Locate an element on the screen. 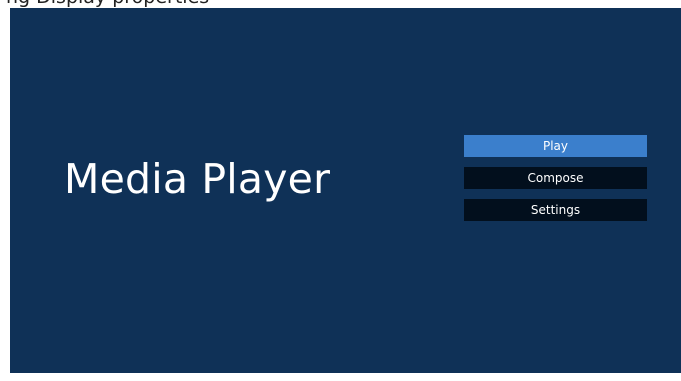 This screenshot has height=381, width=681. play-button: Play is located at coordinates (555, 146).